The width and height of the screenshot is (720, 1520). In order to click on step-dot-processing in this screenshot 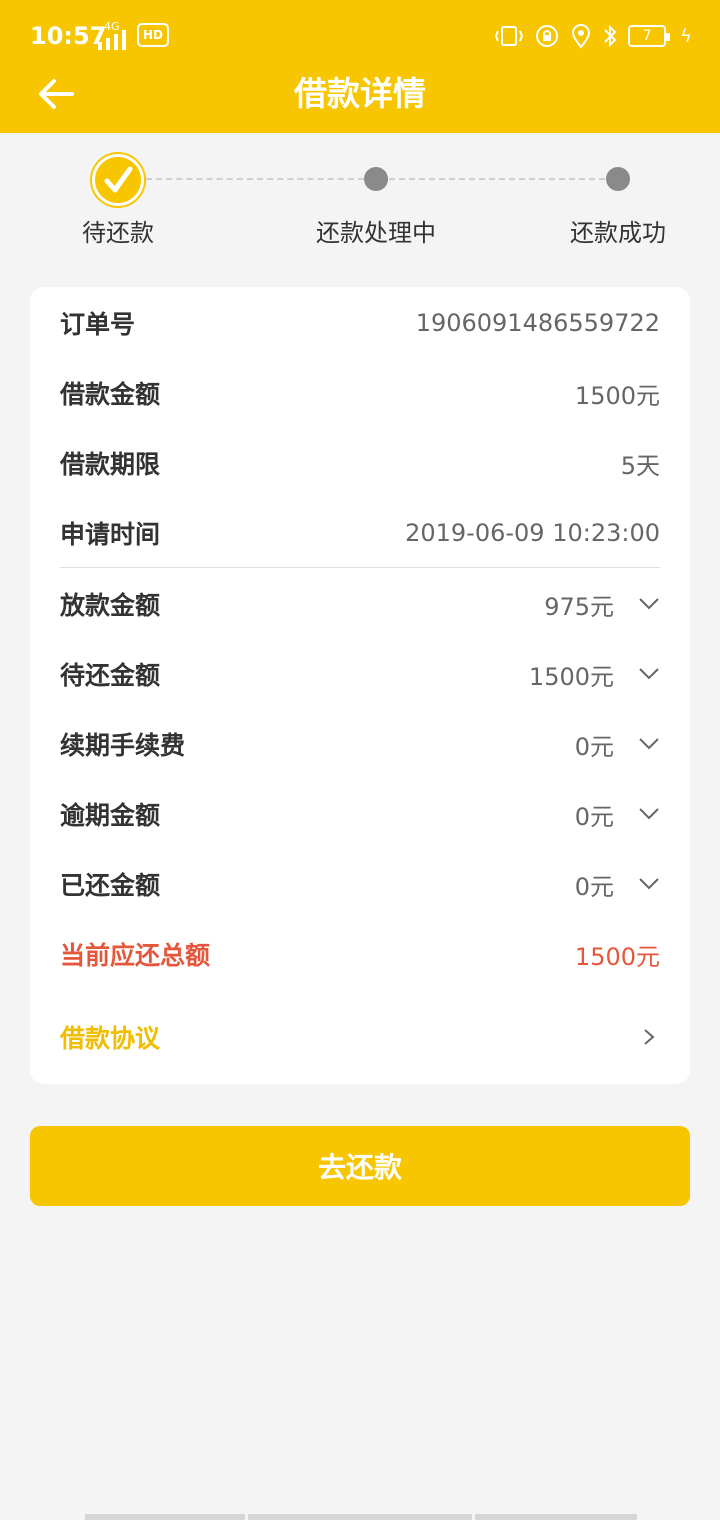, I will do `click(376, 179)`.